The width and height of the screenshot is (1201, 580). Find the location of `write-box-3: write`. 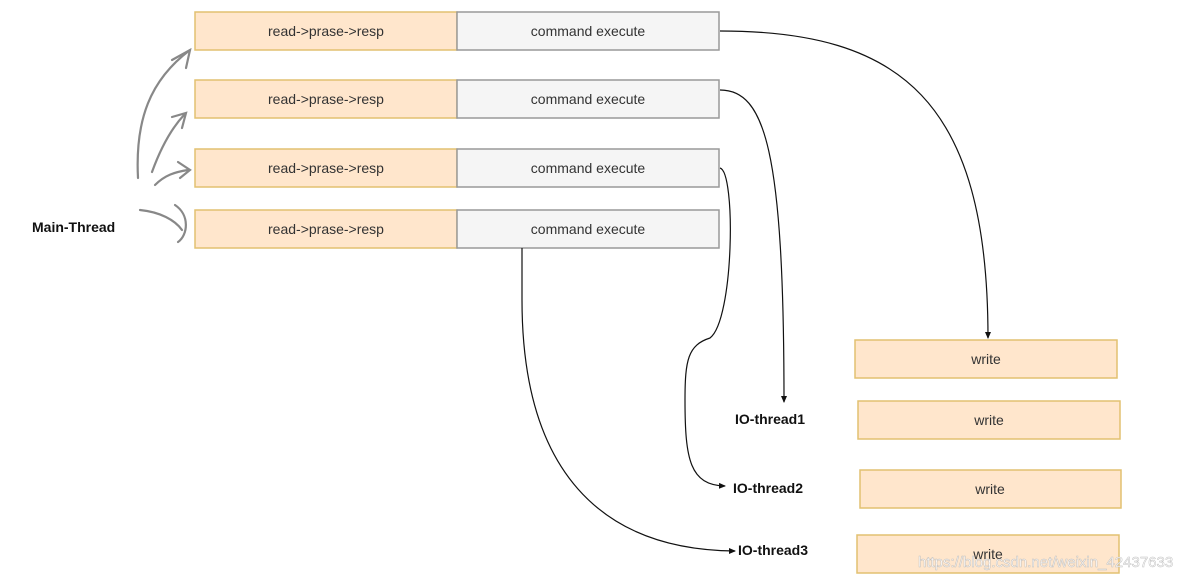

write-box-3: write is located at coordinates (990, 489).